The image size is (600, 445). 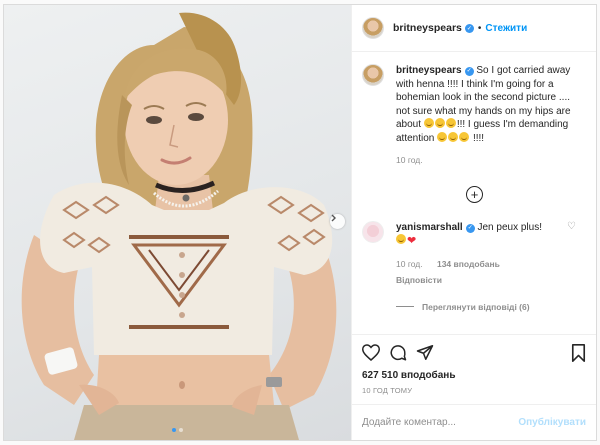 I want to click on heart-icon, so click(x=371, y=352).